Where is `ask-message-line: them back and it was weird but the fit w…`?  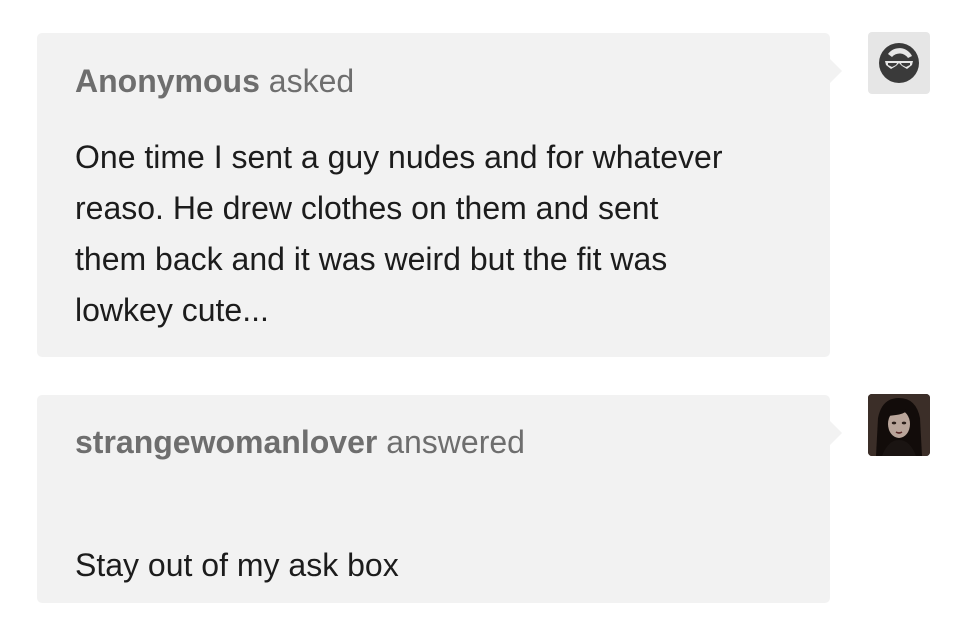 ask-message-line: them back and it was weird but the fit w… is located at coordinates (371, 259).